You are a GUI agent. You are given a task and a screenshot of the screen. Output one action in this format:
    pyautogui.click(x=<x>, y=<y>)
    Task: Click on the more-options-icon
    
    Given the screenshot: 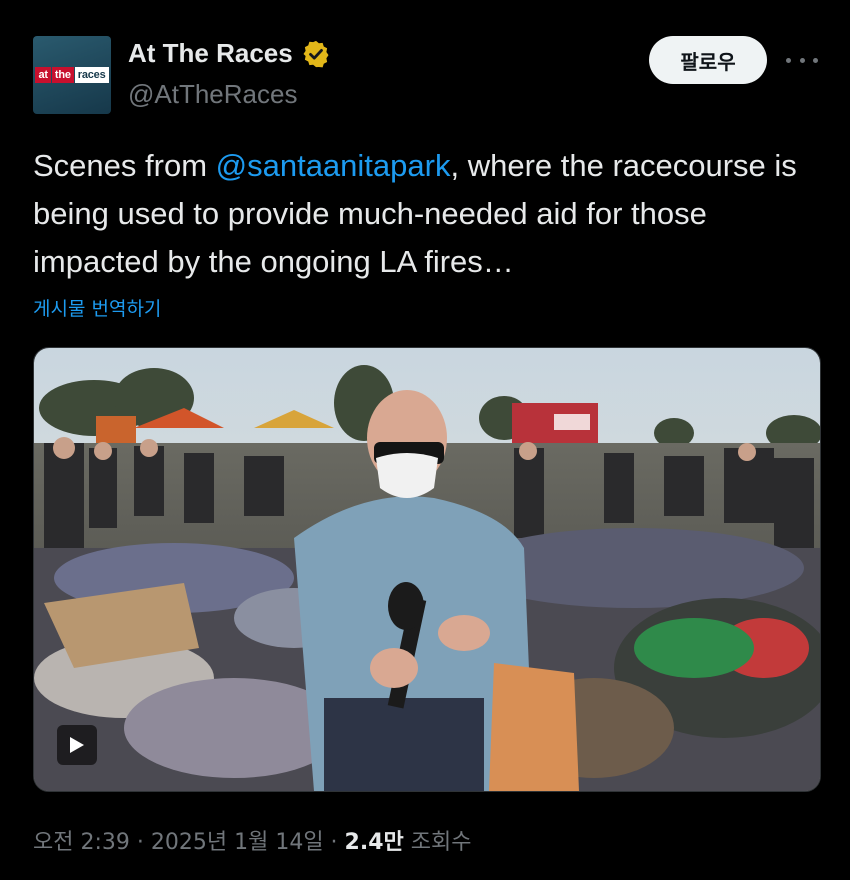 What is the action you would take?
    pyautogui.click(x=802, y=60)
    